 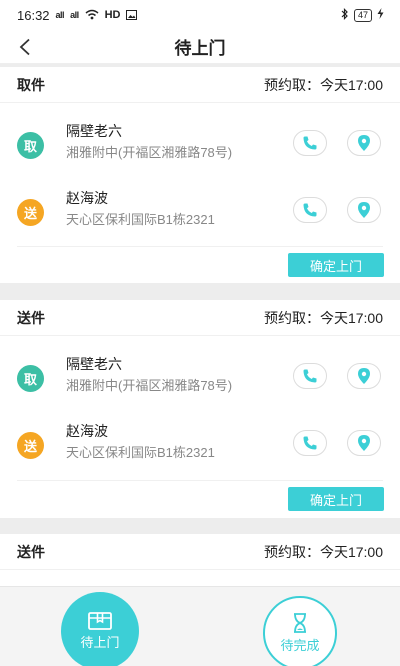 I want to click on signal-icon: all, so click(x=60, y=15).